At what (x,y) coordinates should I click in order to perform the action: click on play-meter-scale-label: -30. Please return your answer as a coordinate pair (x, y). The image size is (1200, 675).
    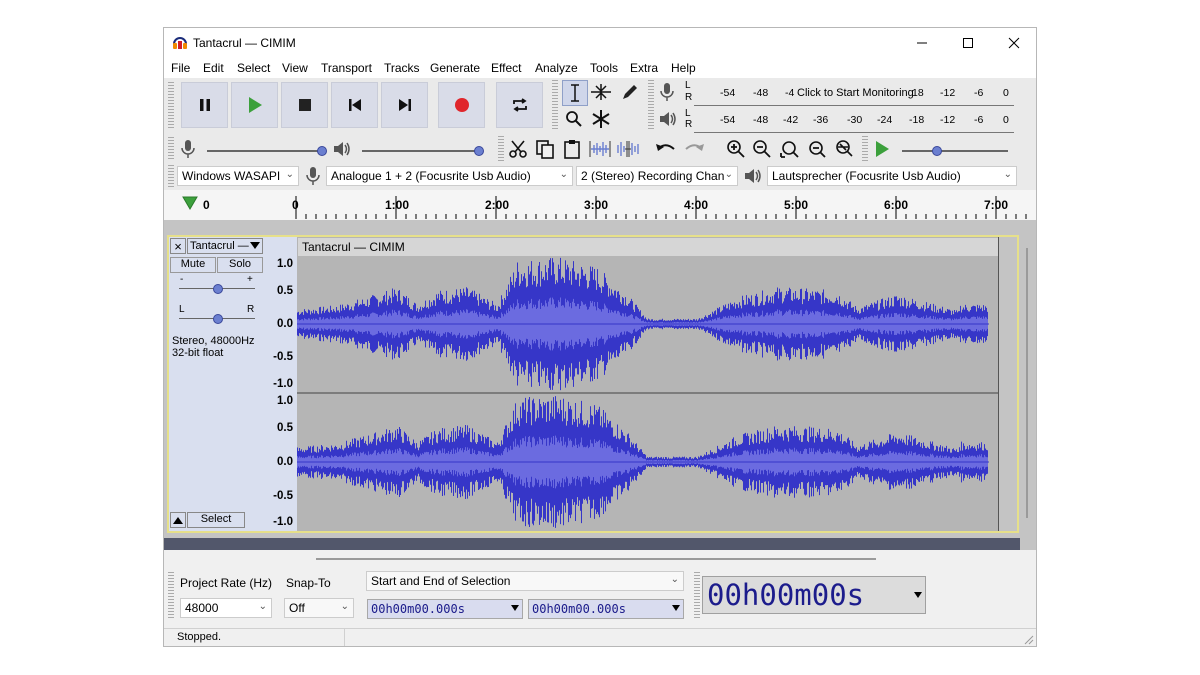
    Looking at the image, I should click on (855, 120).